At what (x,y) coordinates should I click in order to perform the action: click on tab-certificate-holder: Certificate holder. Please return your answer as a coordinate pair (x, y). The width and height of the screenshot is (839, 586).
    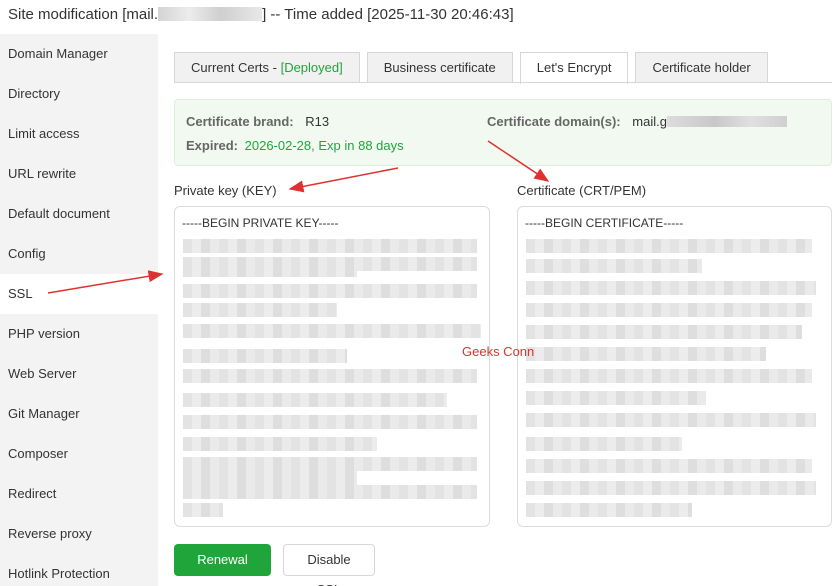
    Looking at the image, I should click on (701, 67).